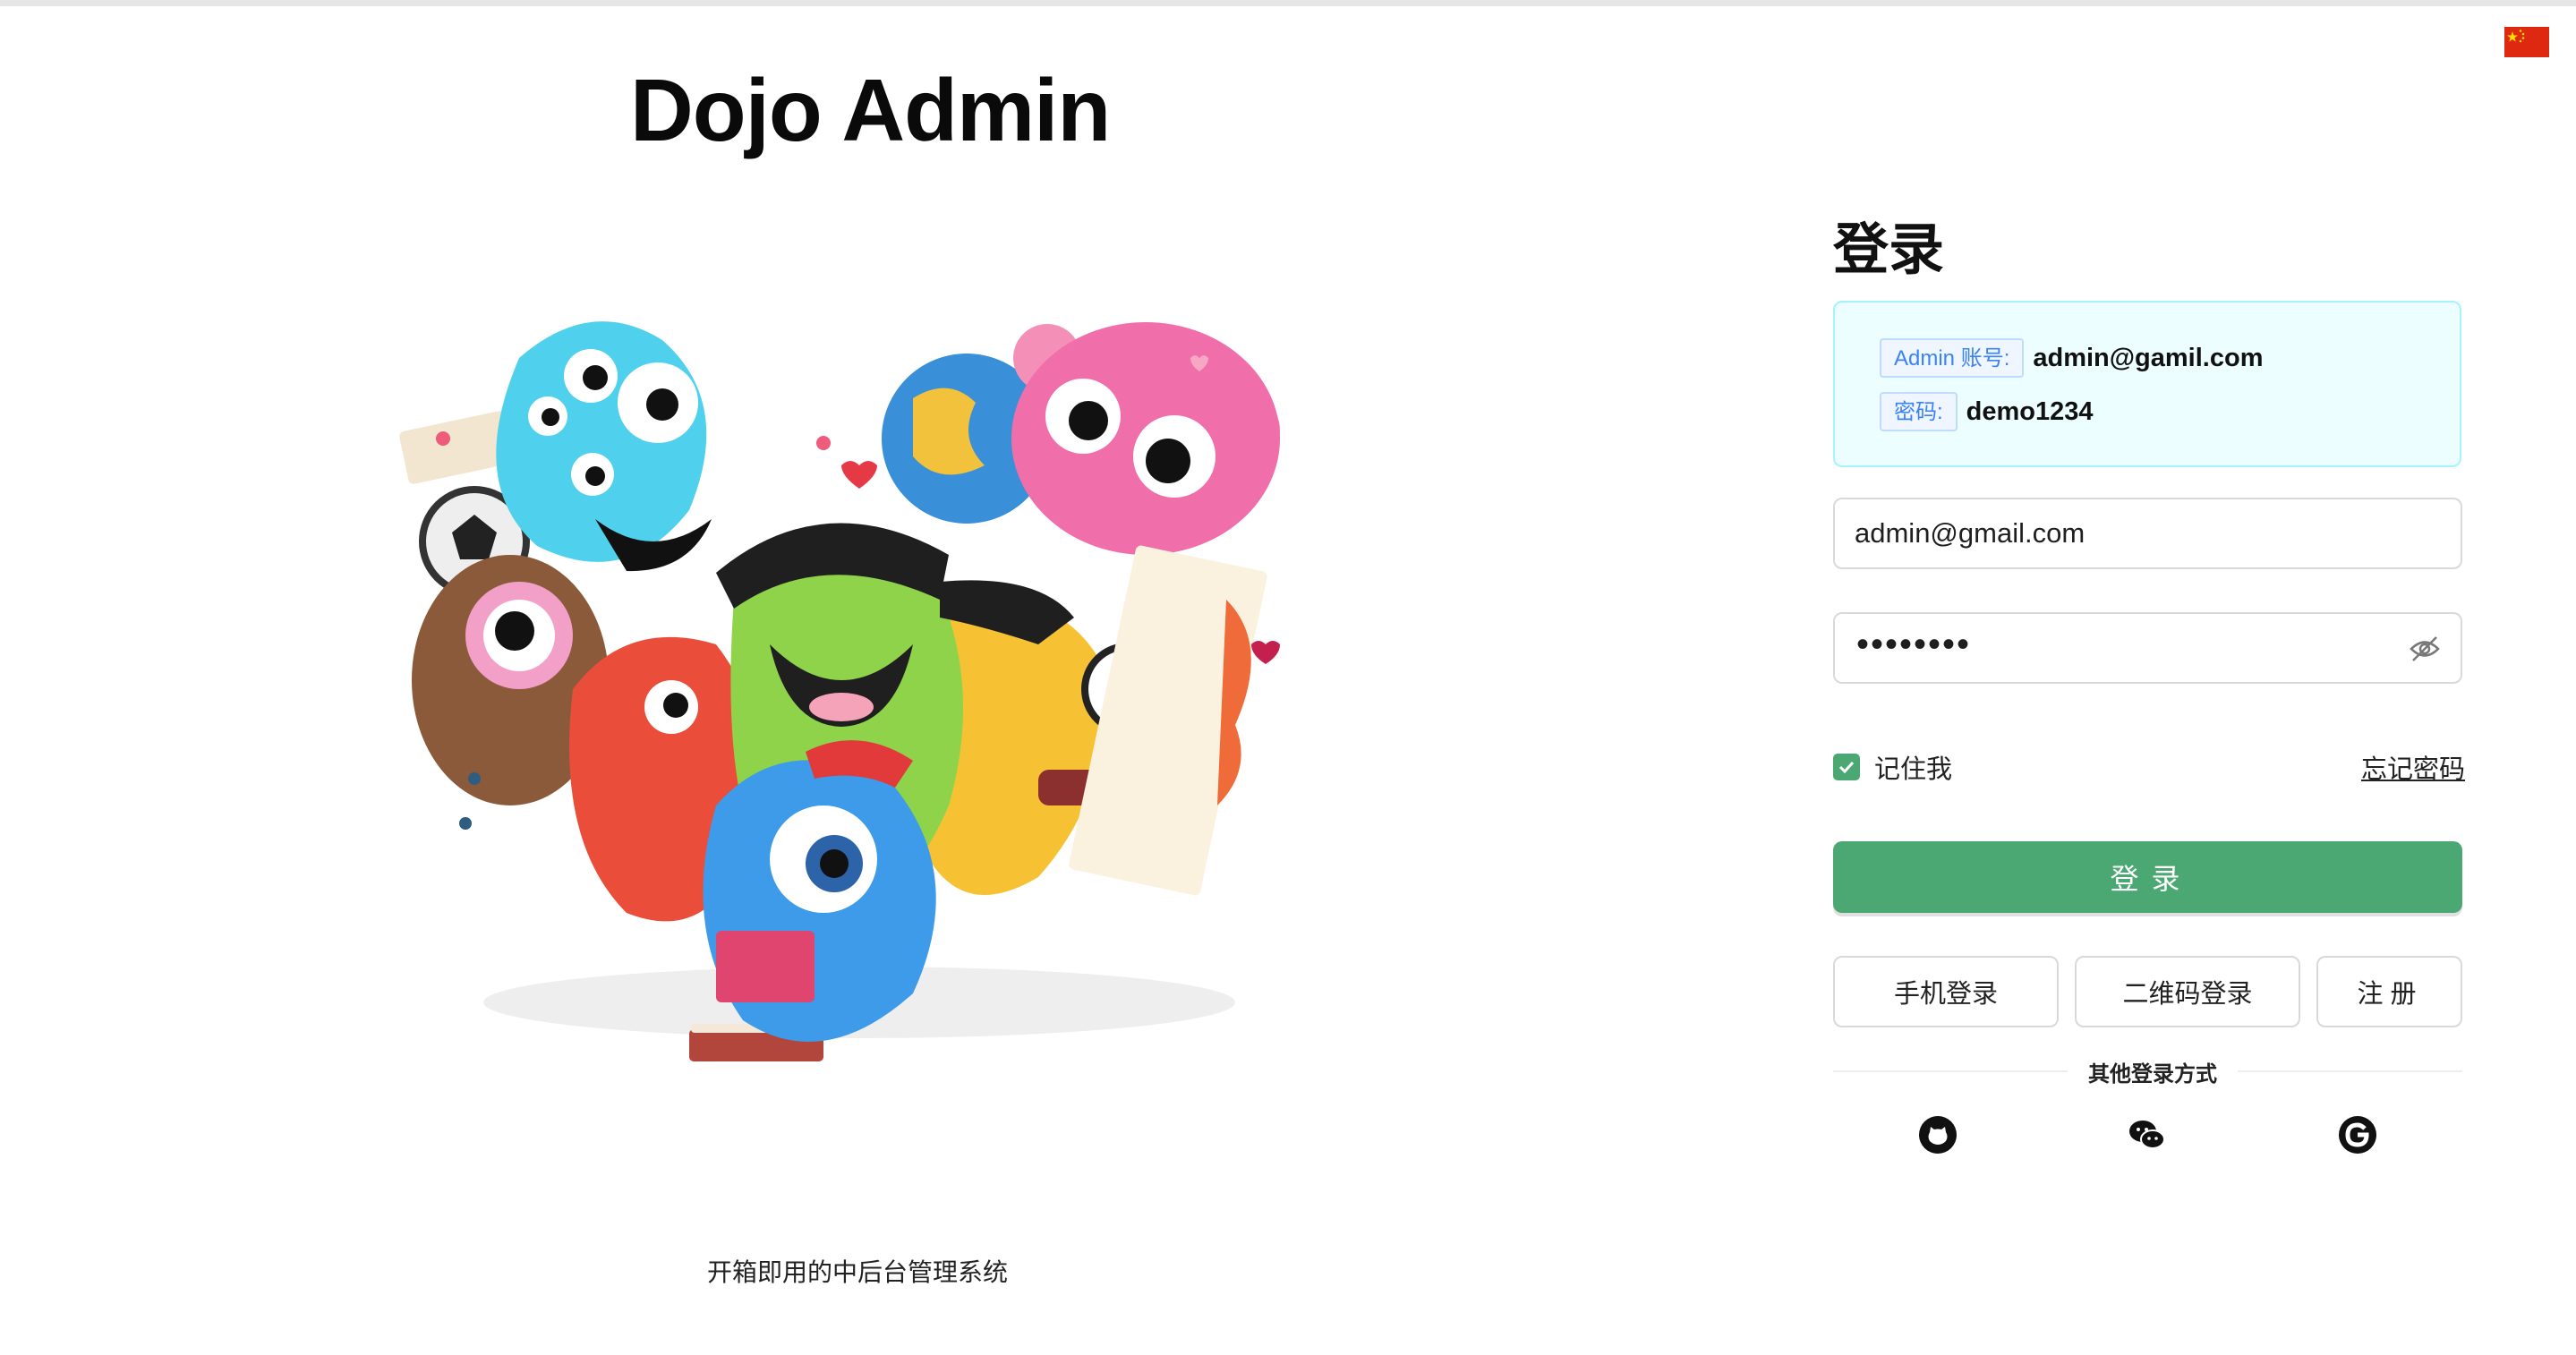 This screenshot has height=1355, width=2576. What do you see at coordinates (2152, 1074) in the screenshot?
I see `other-login-methods-label: 其他登录方式` at bounding box center [2152, 1074].